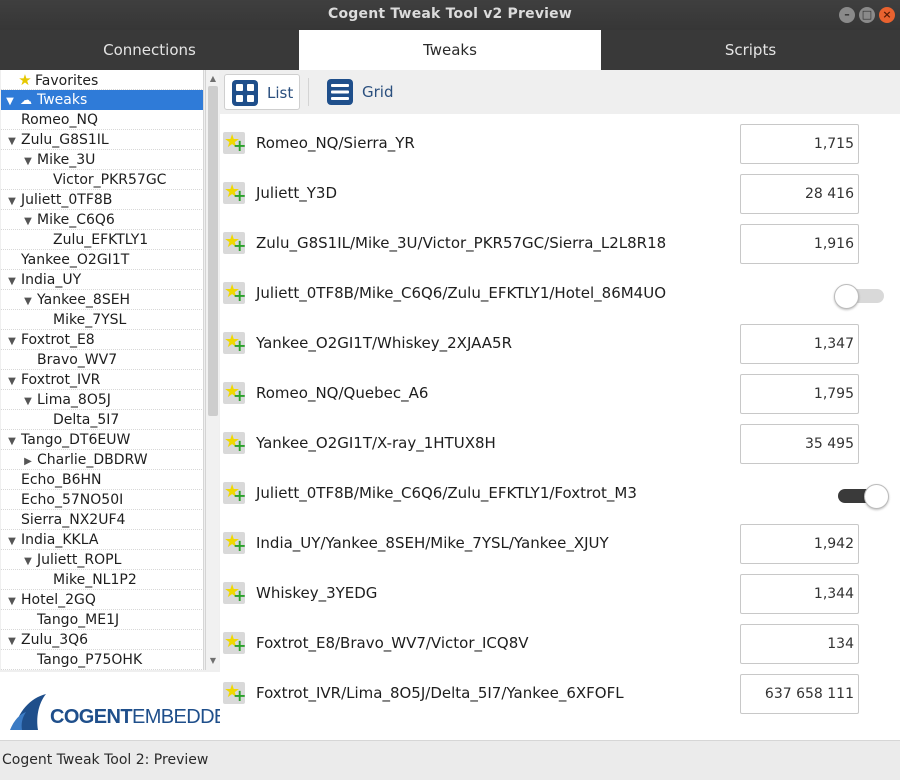  I want to click on grid-view-button: Grid, so click(360, 92).